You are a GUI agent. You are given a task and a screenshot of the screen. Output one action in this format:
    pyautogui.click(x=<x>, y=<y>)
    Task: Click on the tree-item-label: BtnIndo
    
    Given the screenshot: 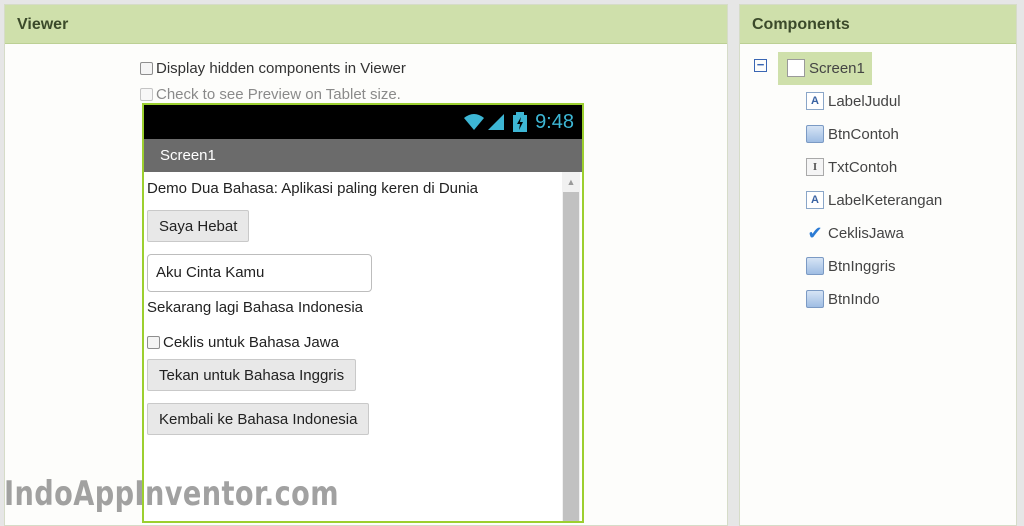 What is the action you would take?
    pyautogui.click(x=854, y=299)
    